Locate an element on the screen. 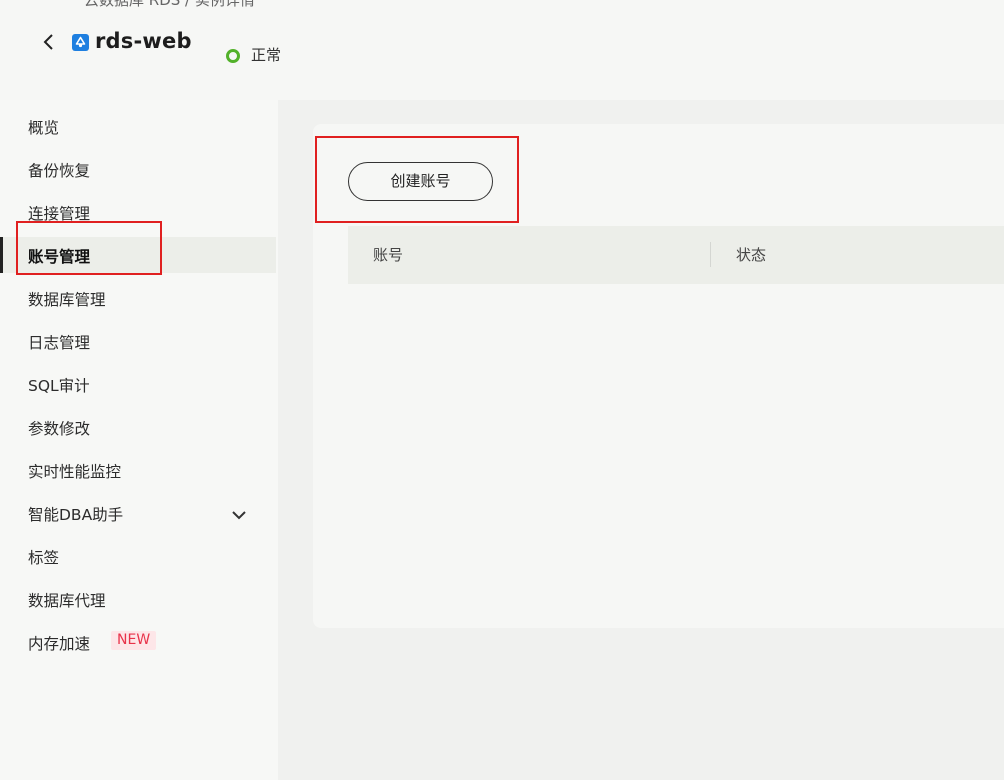 The height and width of the screenshot is (780, 1004). sidebar-item-db-proxy: 数据库代理 is located at coordinates (138, 599).